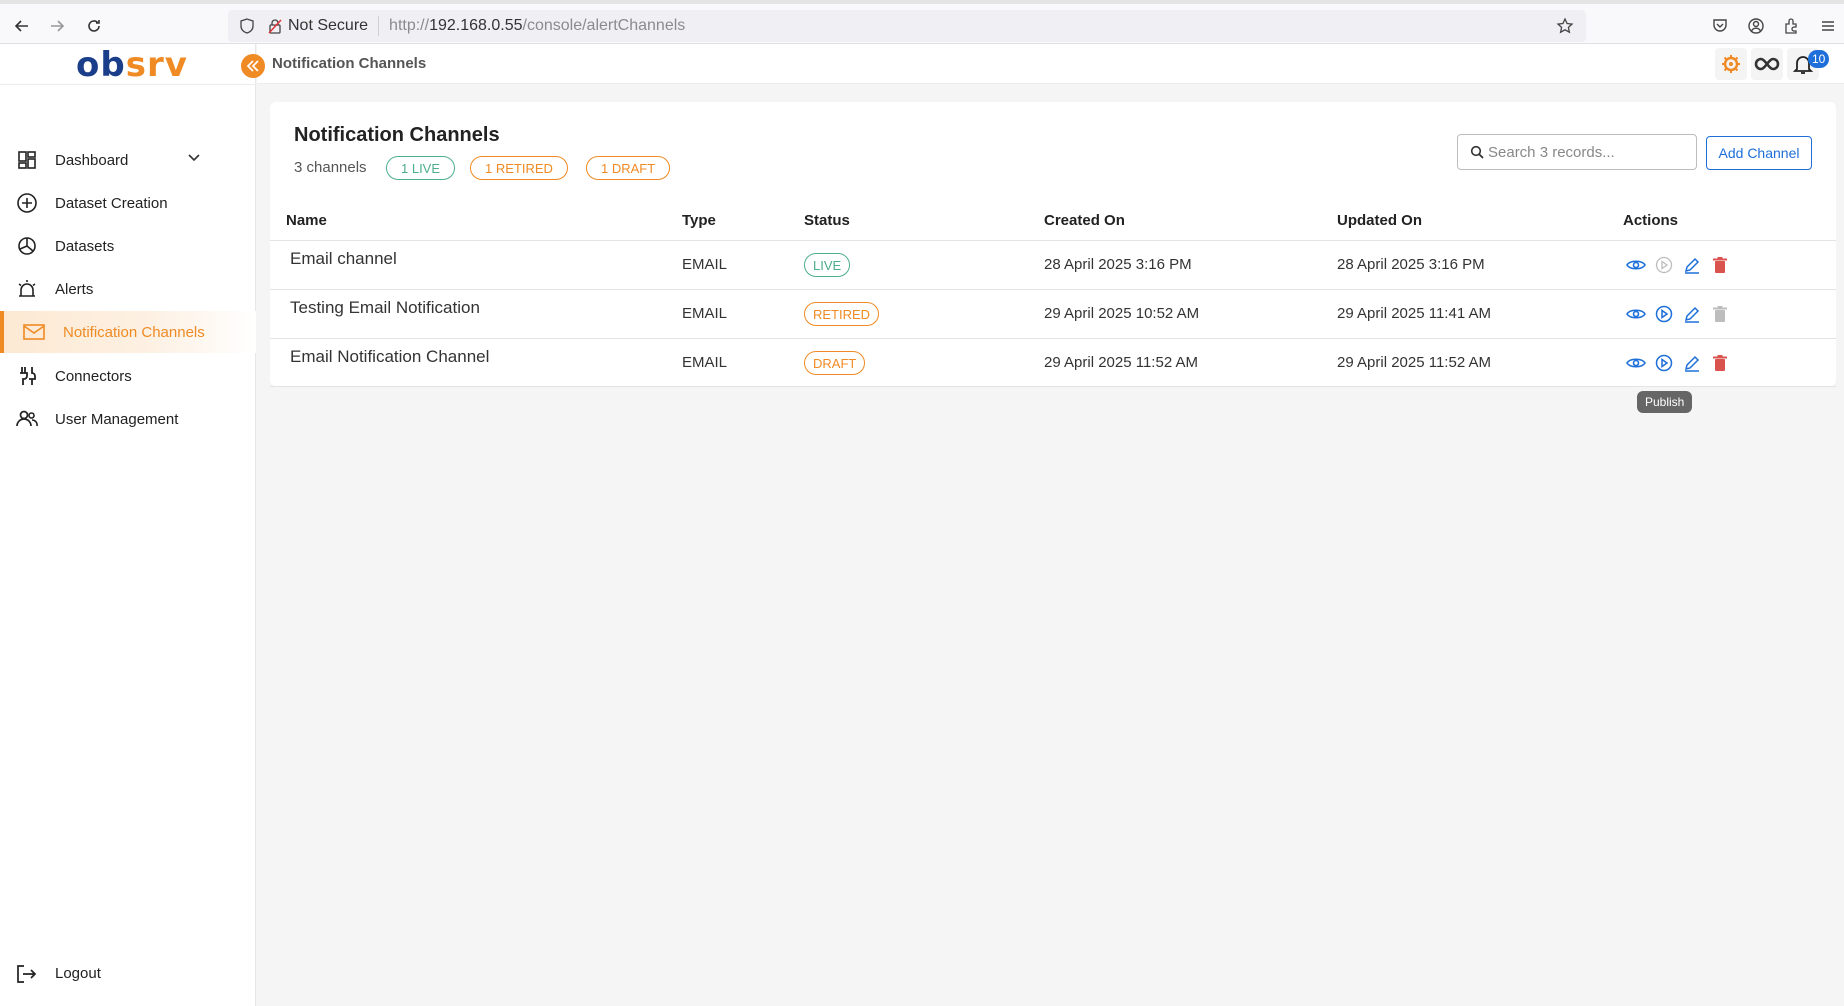 The image size is (1844, 1006). I want to click on collapse-sidebar-button, so click(253, 66).